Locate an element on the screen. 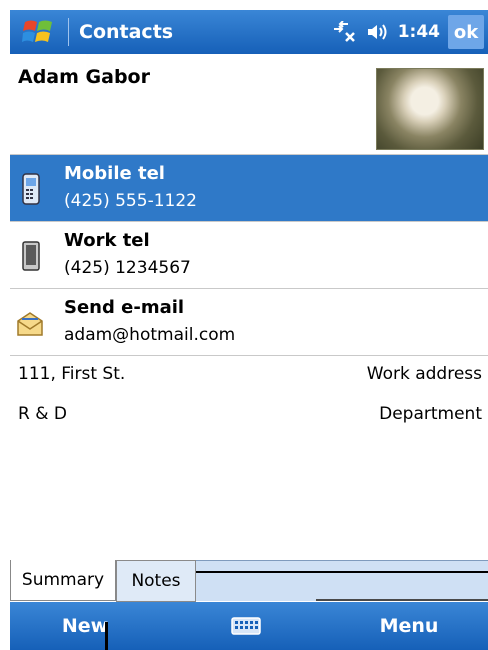 Image resolution: width=488 pixels, height=650 pixels. menu-bar: New Menu is located at coordinates (249, 626).